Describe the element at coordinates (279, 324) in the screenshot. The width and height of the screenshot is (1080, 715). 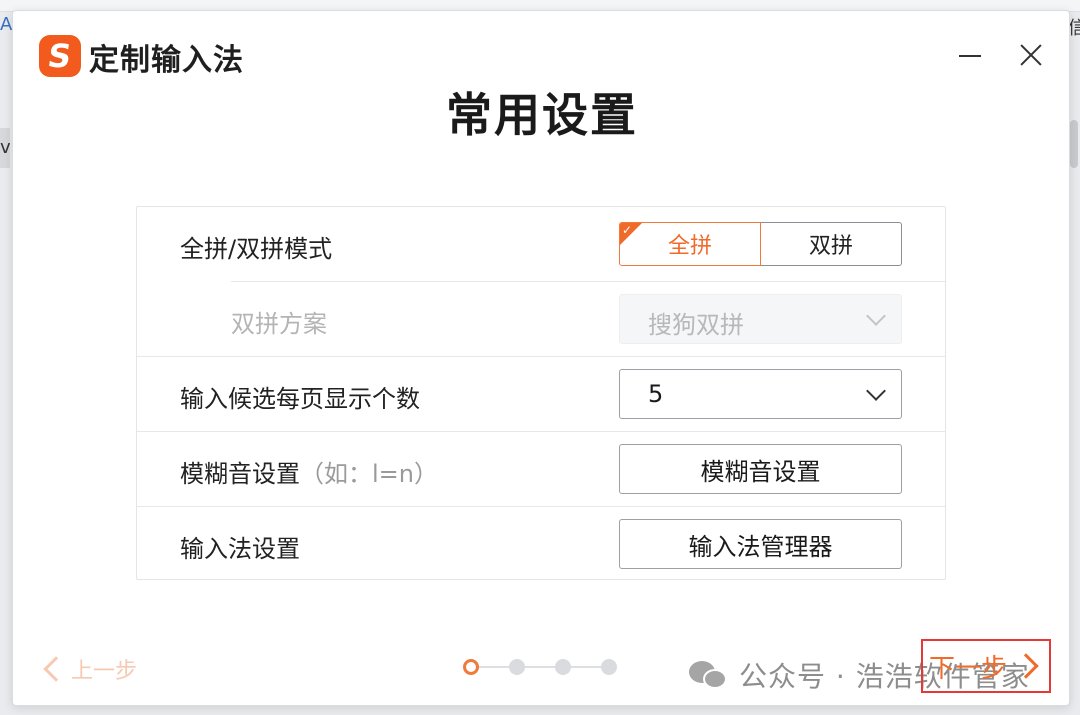
I see `shuangpin-scheme-label: 双拼方案` at that location.